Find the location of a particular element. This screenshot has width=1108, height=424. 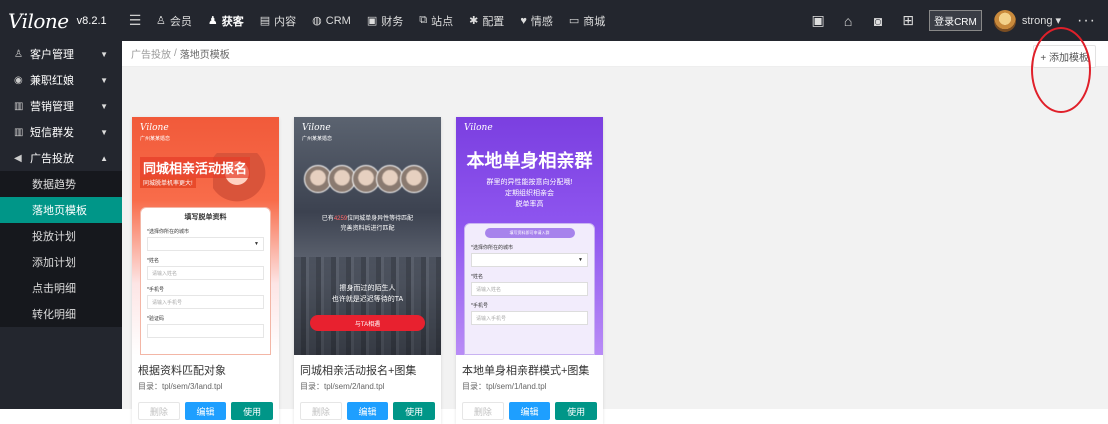

preview-headline: 同城相亲活动报名 is located at coordinates (195, 167).